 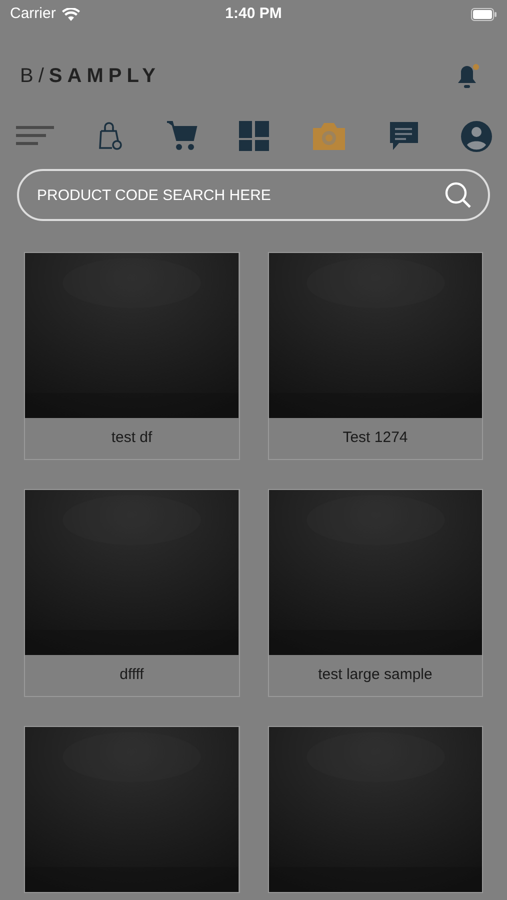 What do you see at coordinates (132, 593) in the screenshot?
I see `product-card: dffff` at bounding box center [132, 593].